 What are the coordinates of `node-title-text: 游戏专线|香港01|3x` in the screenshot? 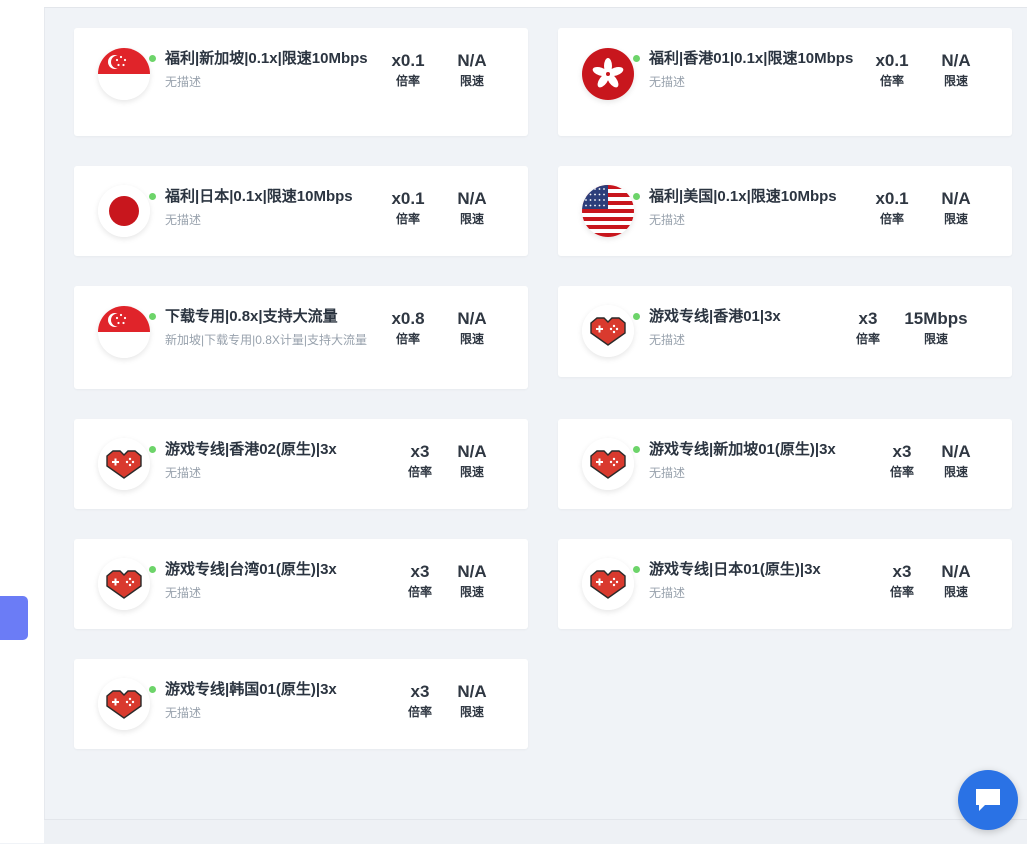 It's located at (715, 316).